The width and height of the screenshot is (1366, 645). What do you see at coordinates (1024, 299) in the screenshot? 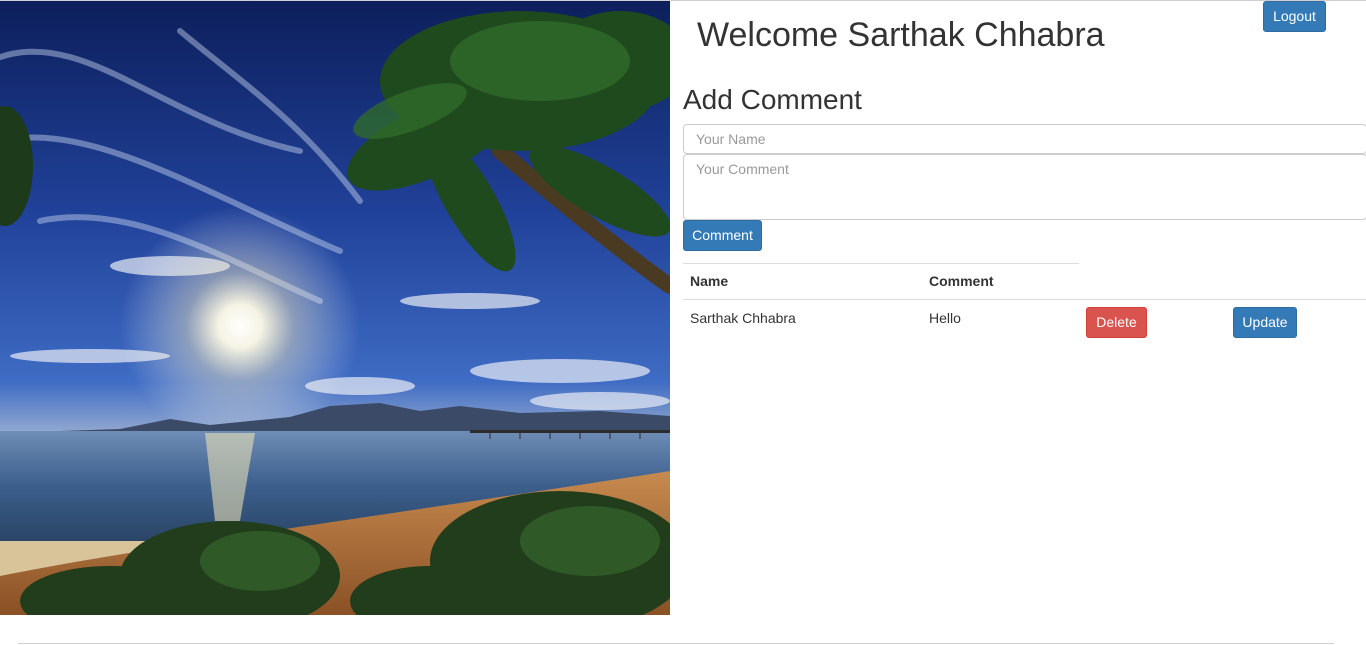
I see `table-header-border` at bounding box center [1024, 299].